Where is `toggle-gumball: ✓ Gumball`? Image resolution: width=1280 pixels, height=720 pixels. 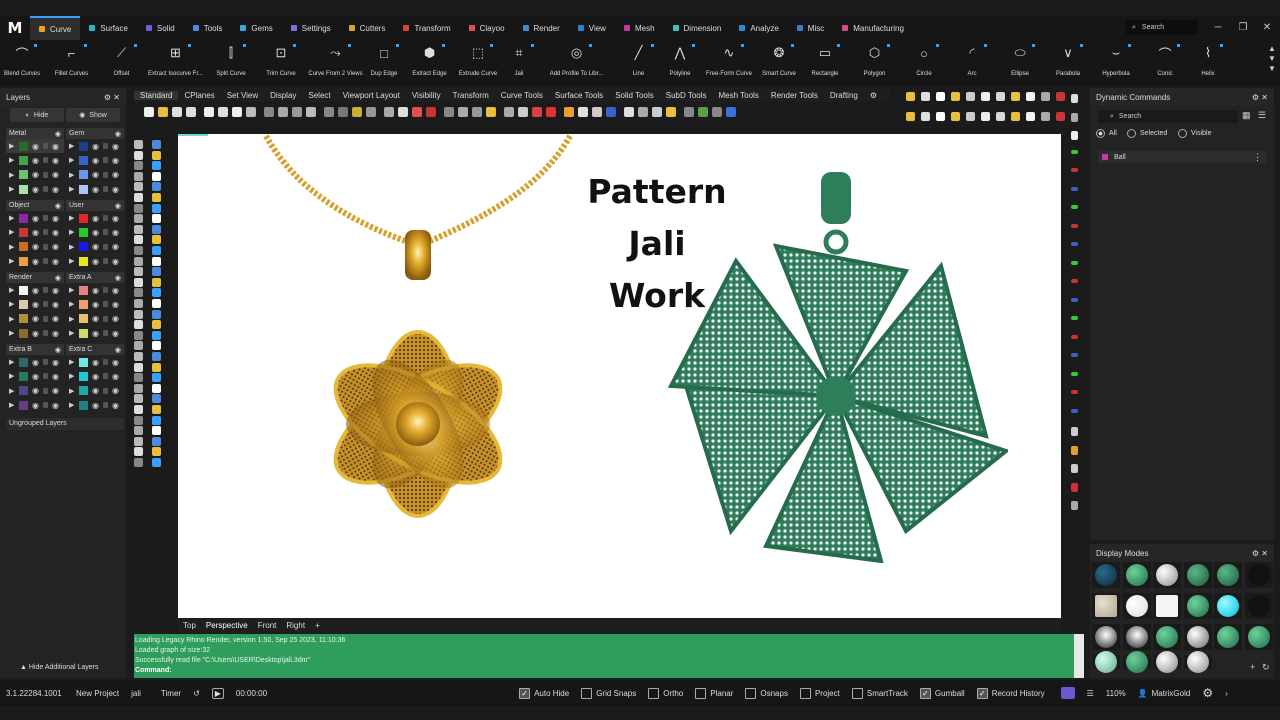
toggle-gumball: ✓ Gumball is located at coordinates (942, 693).